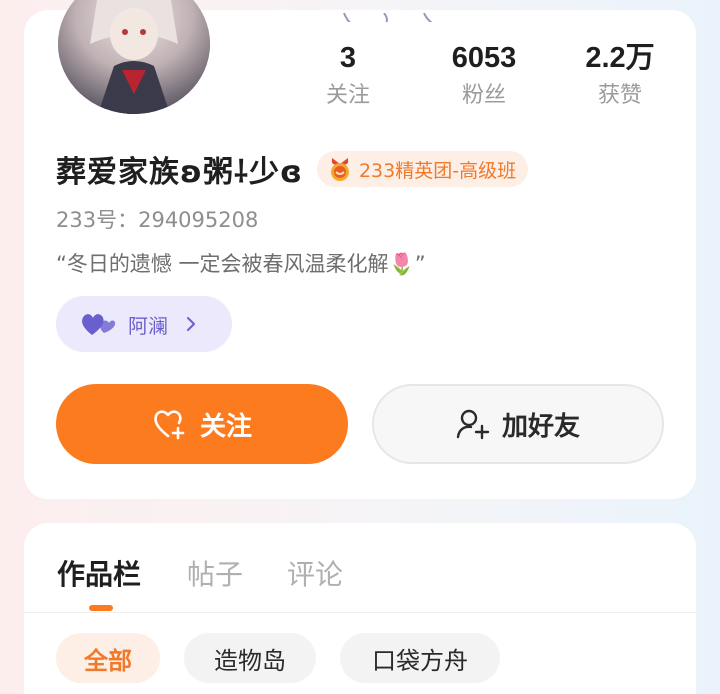 The image size is (720, 694). Describe the element at coordinates (620, 58) in the screenshot. I see `stat-value: 2.2万` at that location.